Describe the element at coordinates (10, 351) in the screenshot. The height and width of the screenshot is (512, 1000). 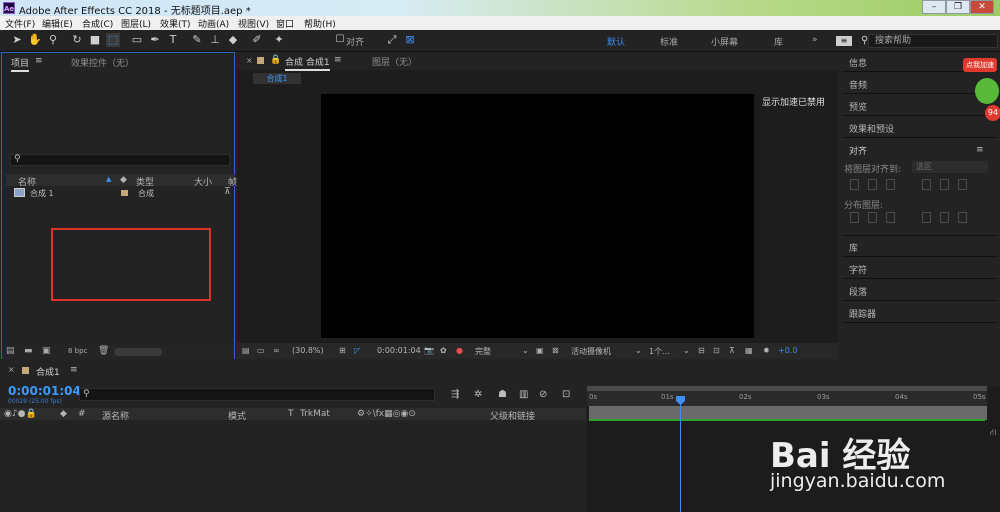
I see `interpret-footage-icon: ▤` at that location.